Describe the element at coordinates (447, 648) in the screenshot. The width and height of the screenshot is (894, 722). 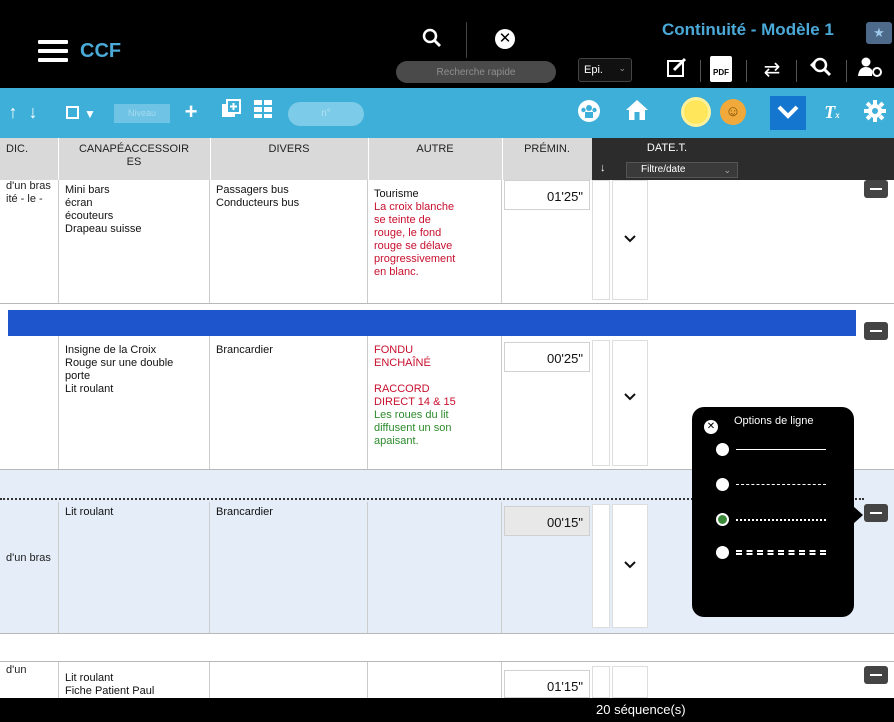
I see `table-row-empty` at that location.